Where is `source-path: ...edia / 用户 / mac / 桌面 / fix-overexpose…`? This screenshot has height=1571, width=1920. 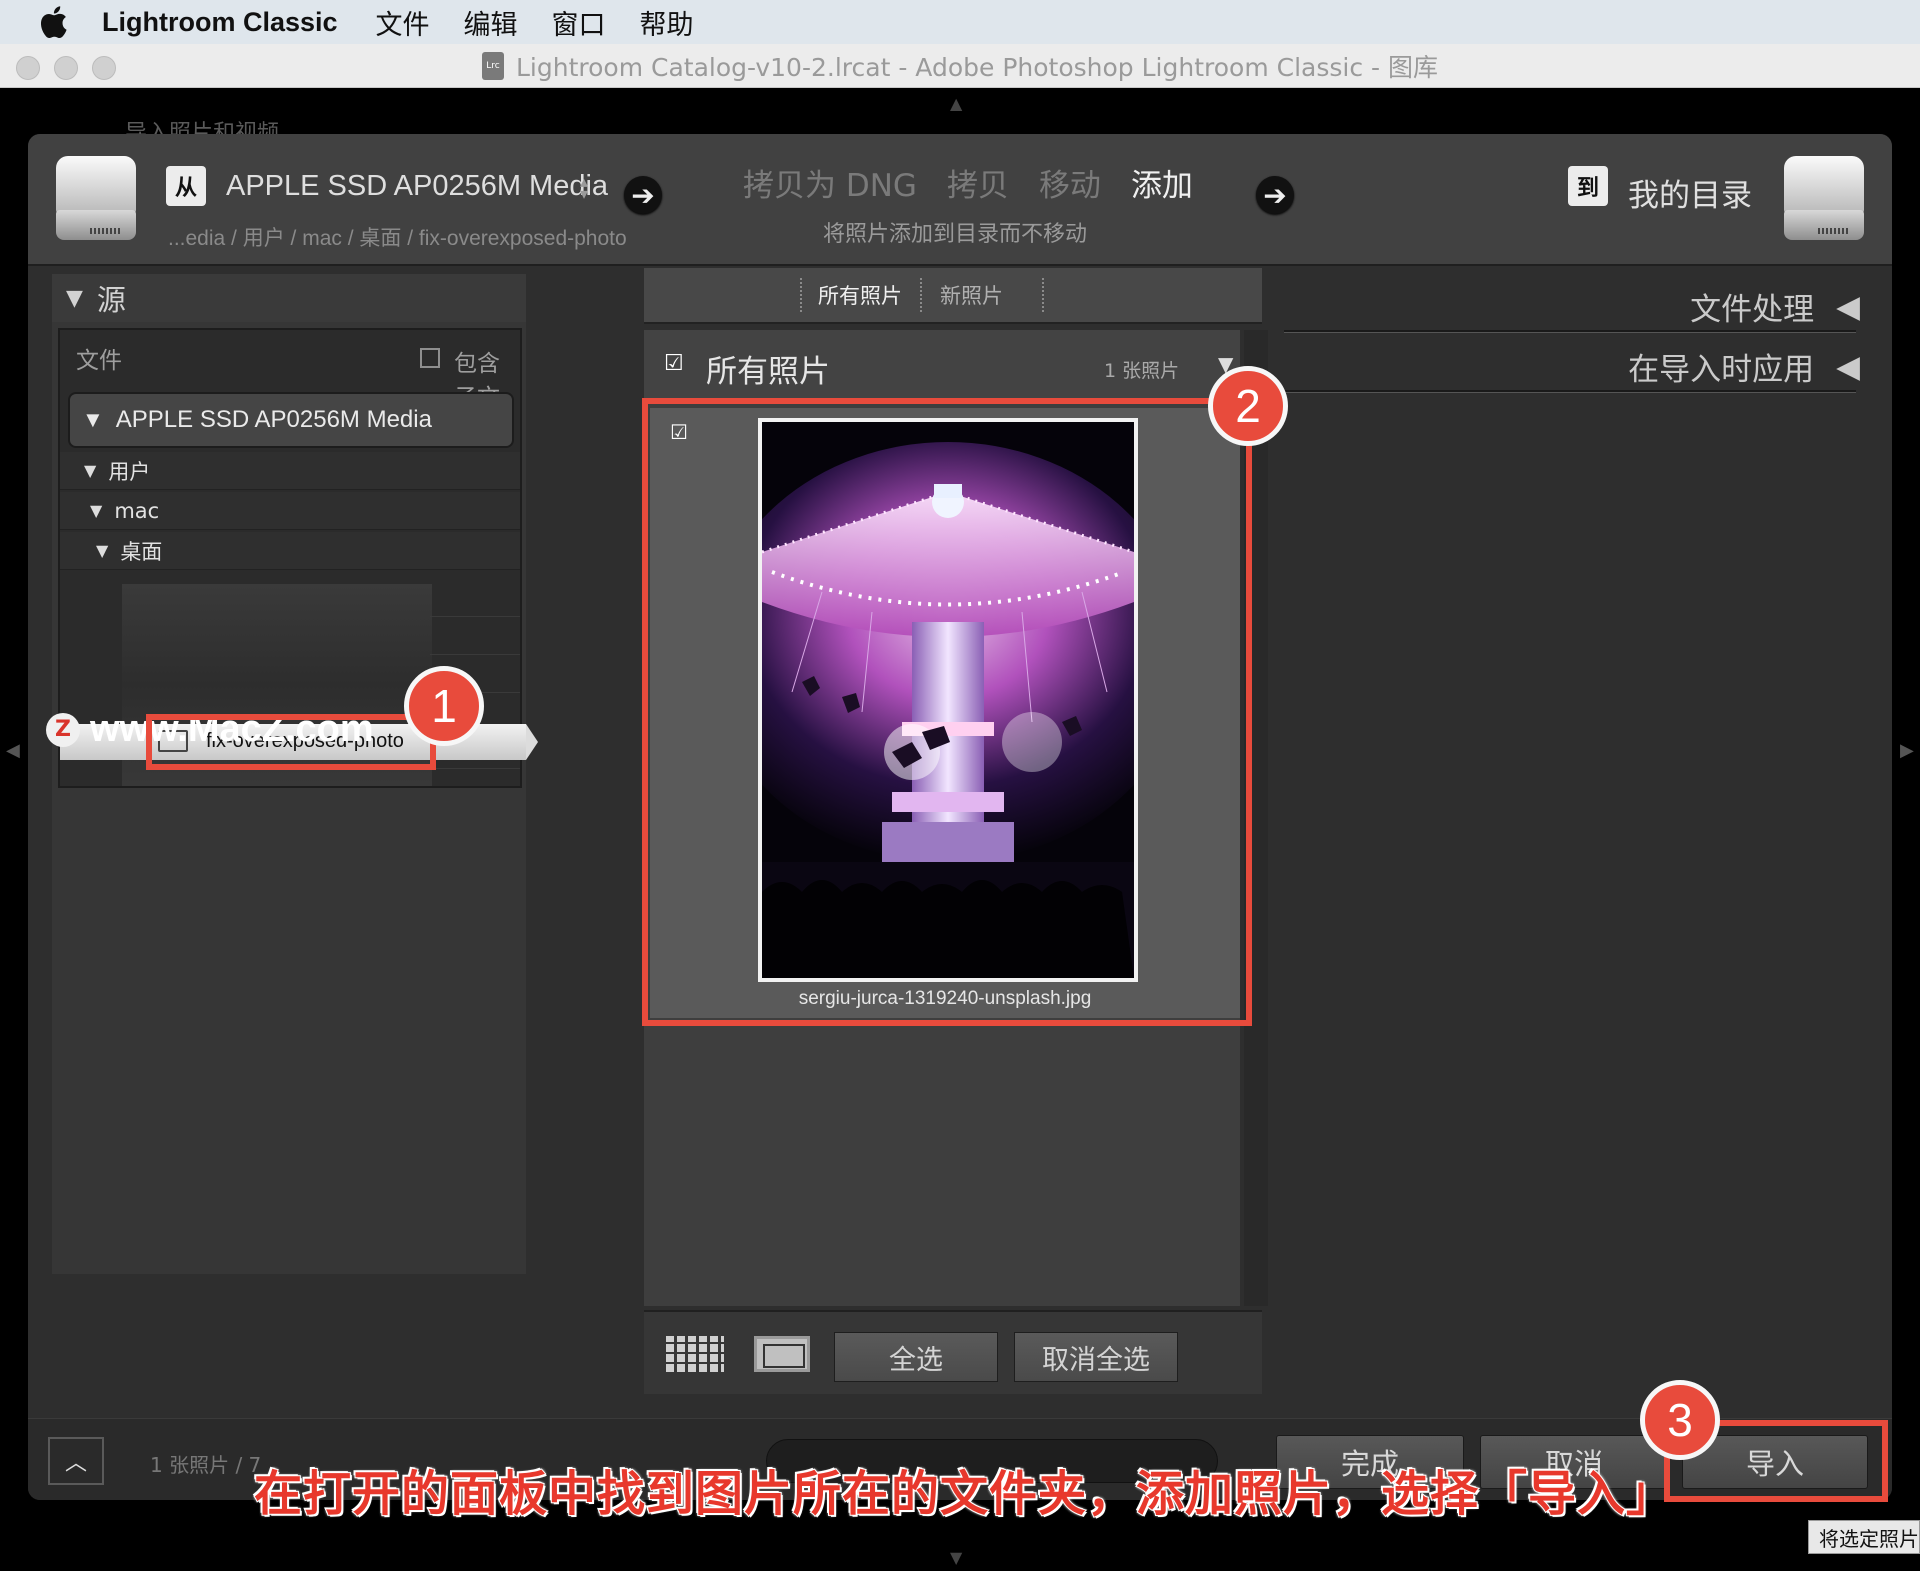
source-path: ...edia / 用户 / mac / 桌面 / fix-overexpose… is located at coordinates (397, 238).